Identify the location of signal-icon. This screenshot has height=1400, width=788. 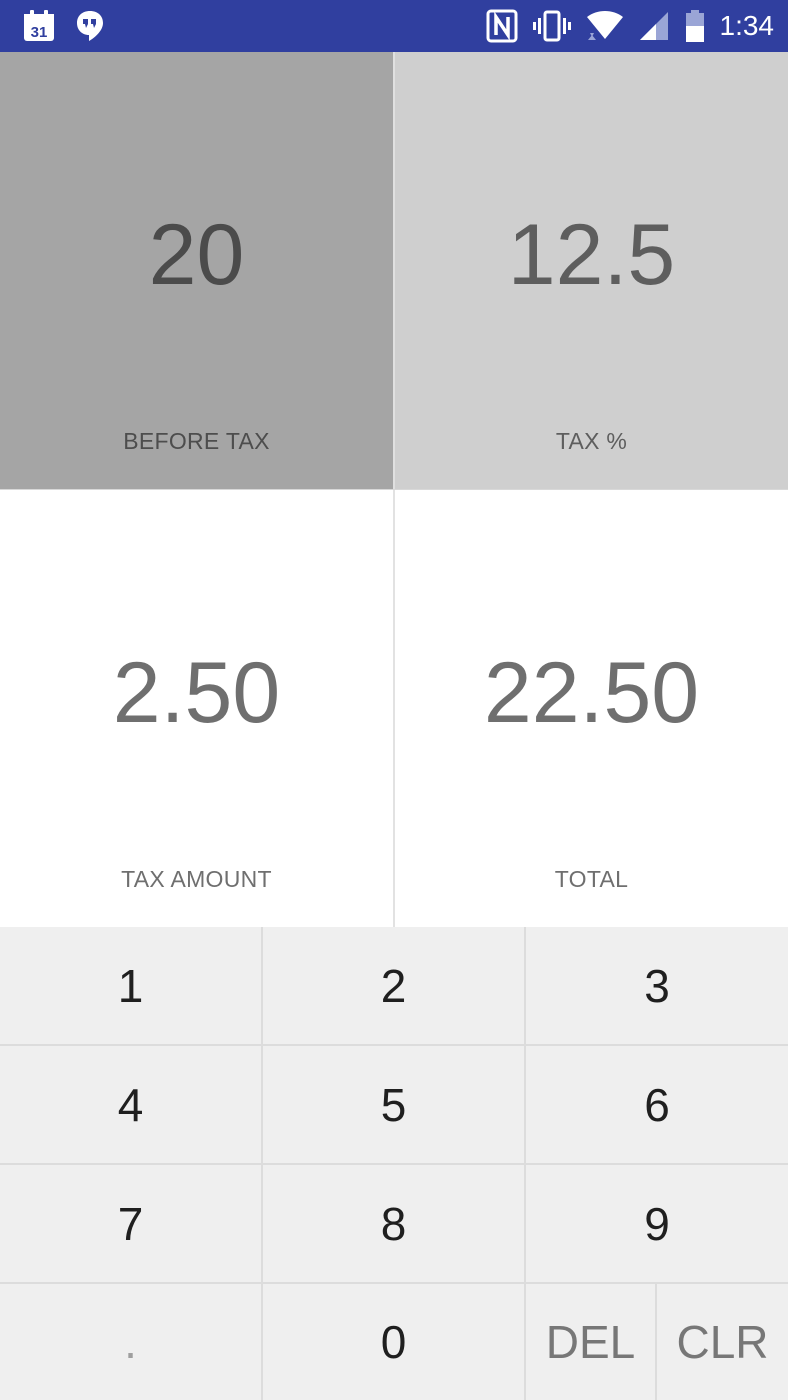
(654, 26).